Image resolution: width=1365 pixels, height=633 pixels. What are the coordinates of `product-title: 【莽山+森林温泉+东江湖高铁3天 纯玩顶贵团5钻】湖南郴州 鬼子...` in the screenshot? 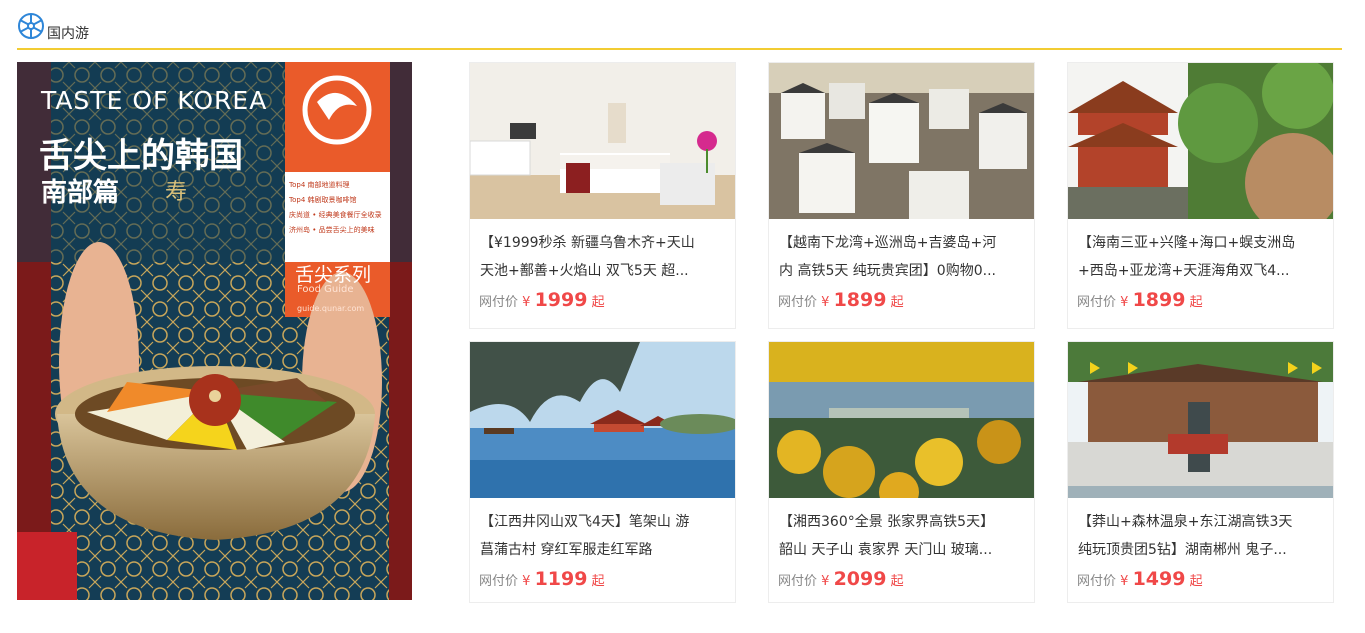 It's located at (1201, 536).